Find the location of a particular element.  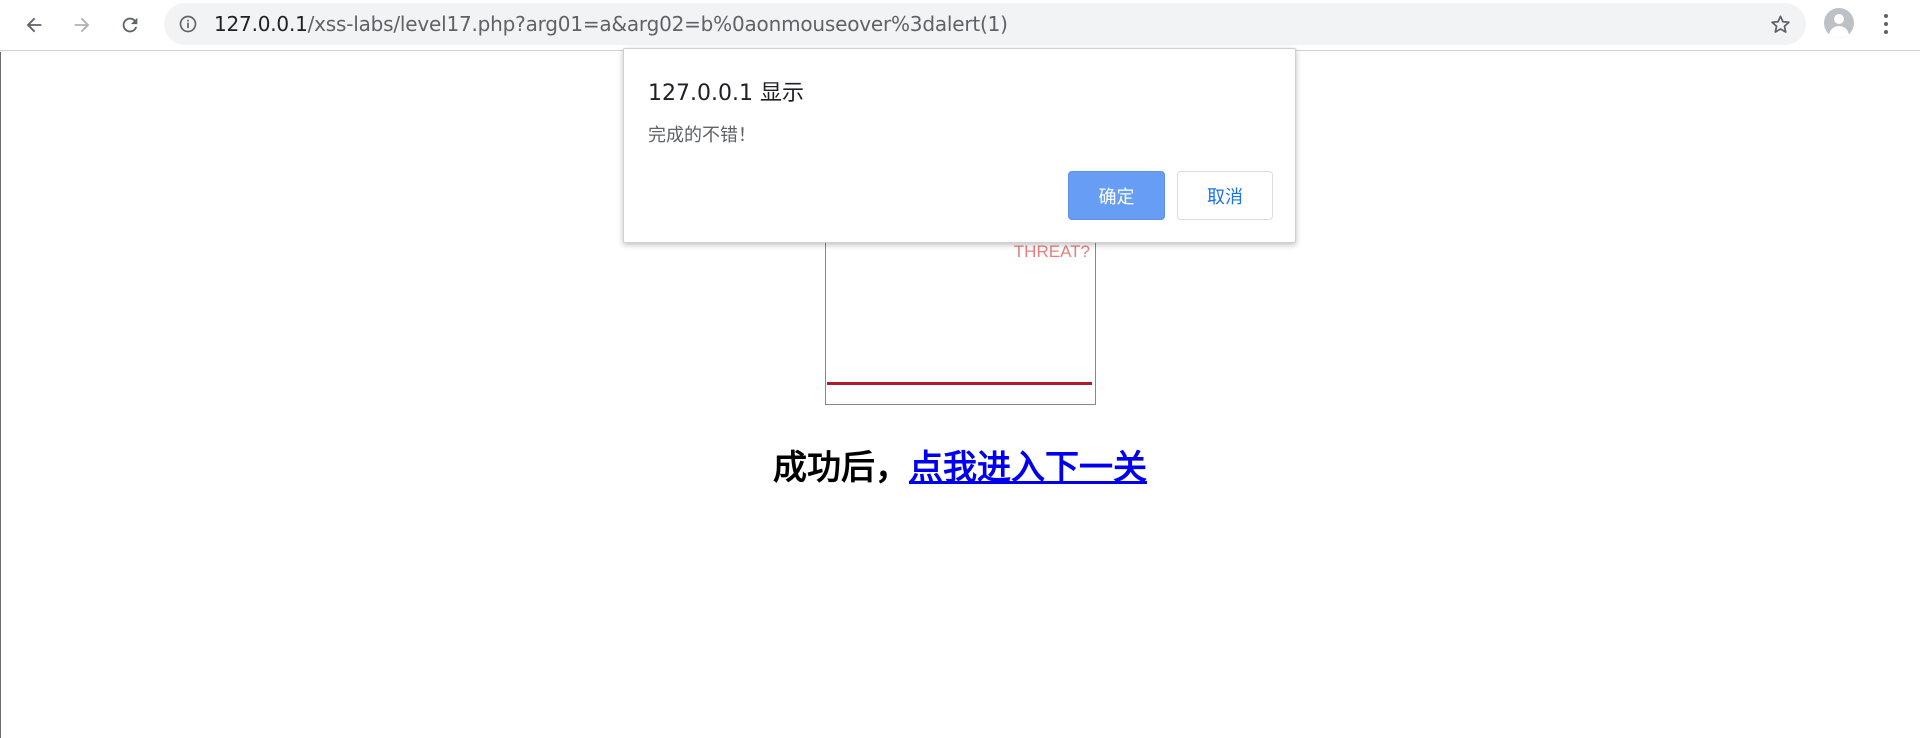

cancel-button: 取消 is located at coordinates (1225, 195).